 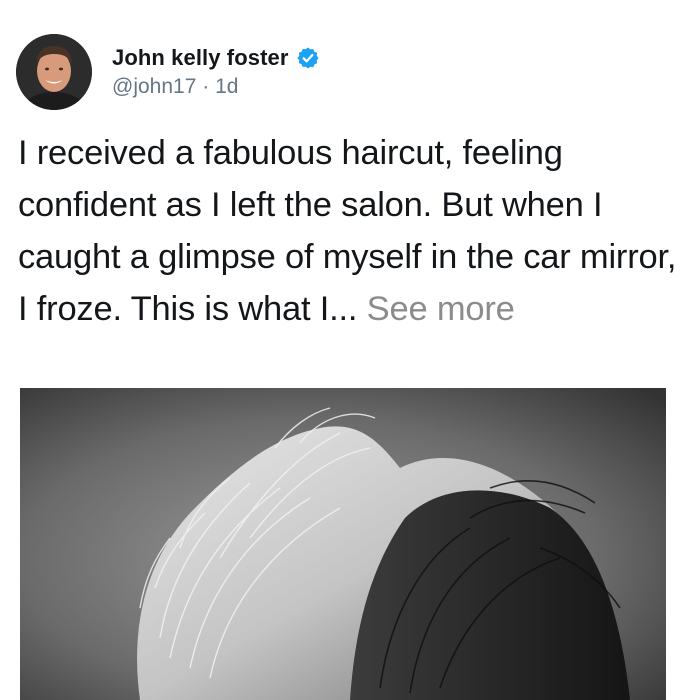 I want to click on handle-row: @john17 · 1d, so click(x=216, y=87).